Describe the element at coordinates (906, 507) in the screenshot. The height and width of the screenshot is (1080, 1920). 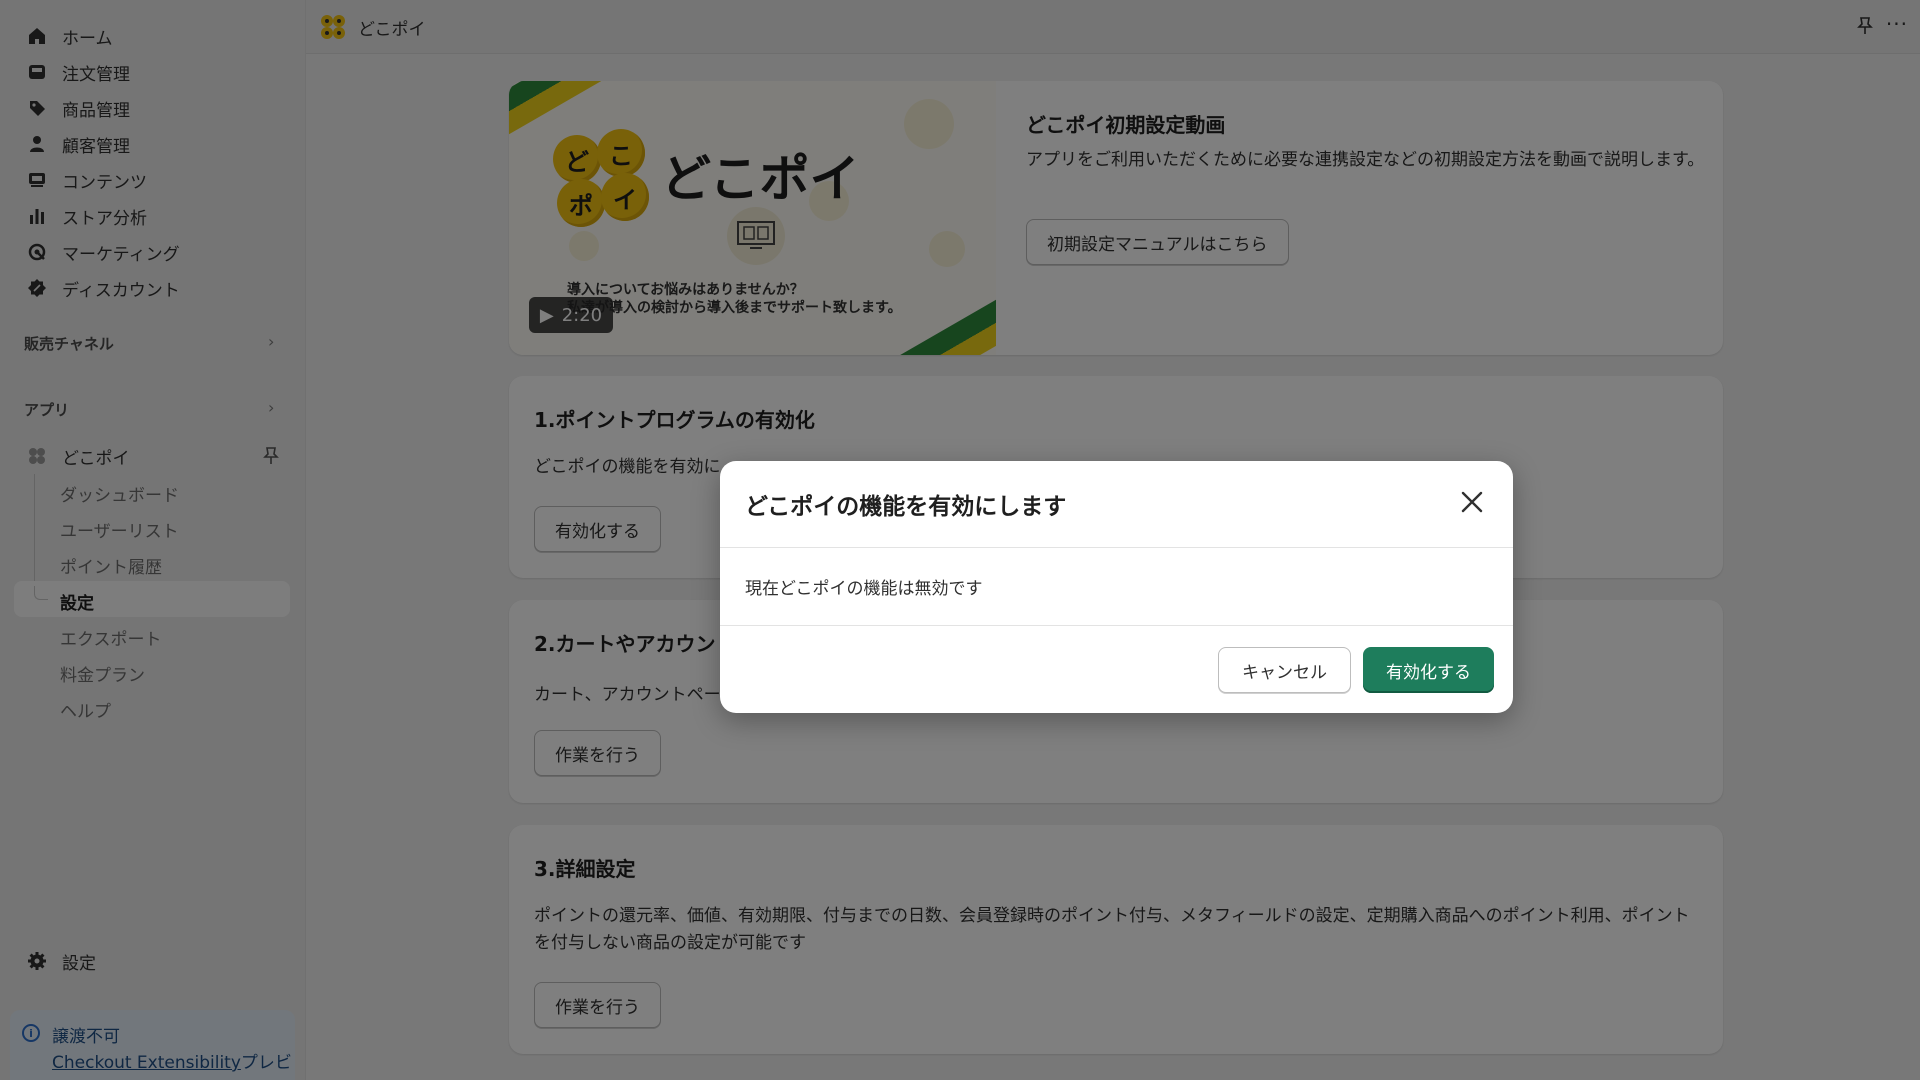
I see `modal-title: どこポイの機能を有効にします` at that location.